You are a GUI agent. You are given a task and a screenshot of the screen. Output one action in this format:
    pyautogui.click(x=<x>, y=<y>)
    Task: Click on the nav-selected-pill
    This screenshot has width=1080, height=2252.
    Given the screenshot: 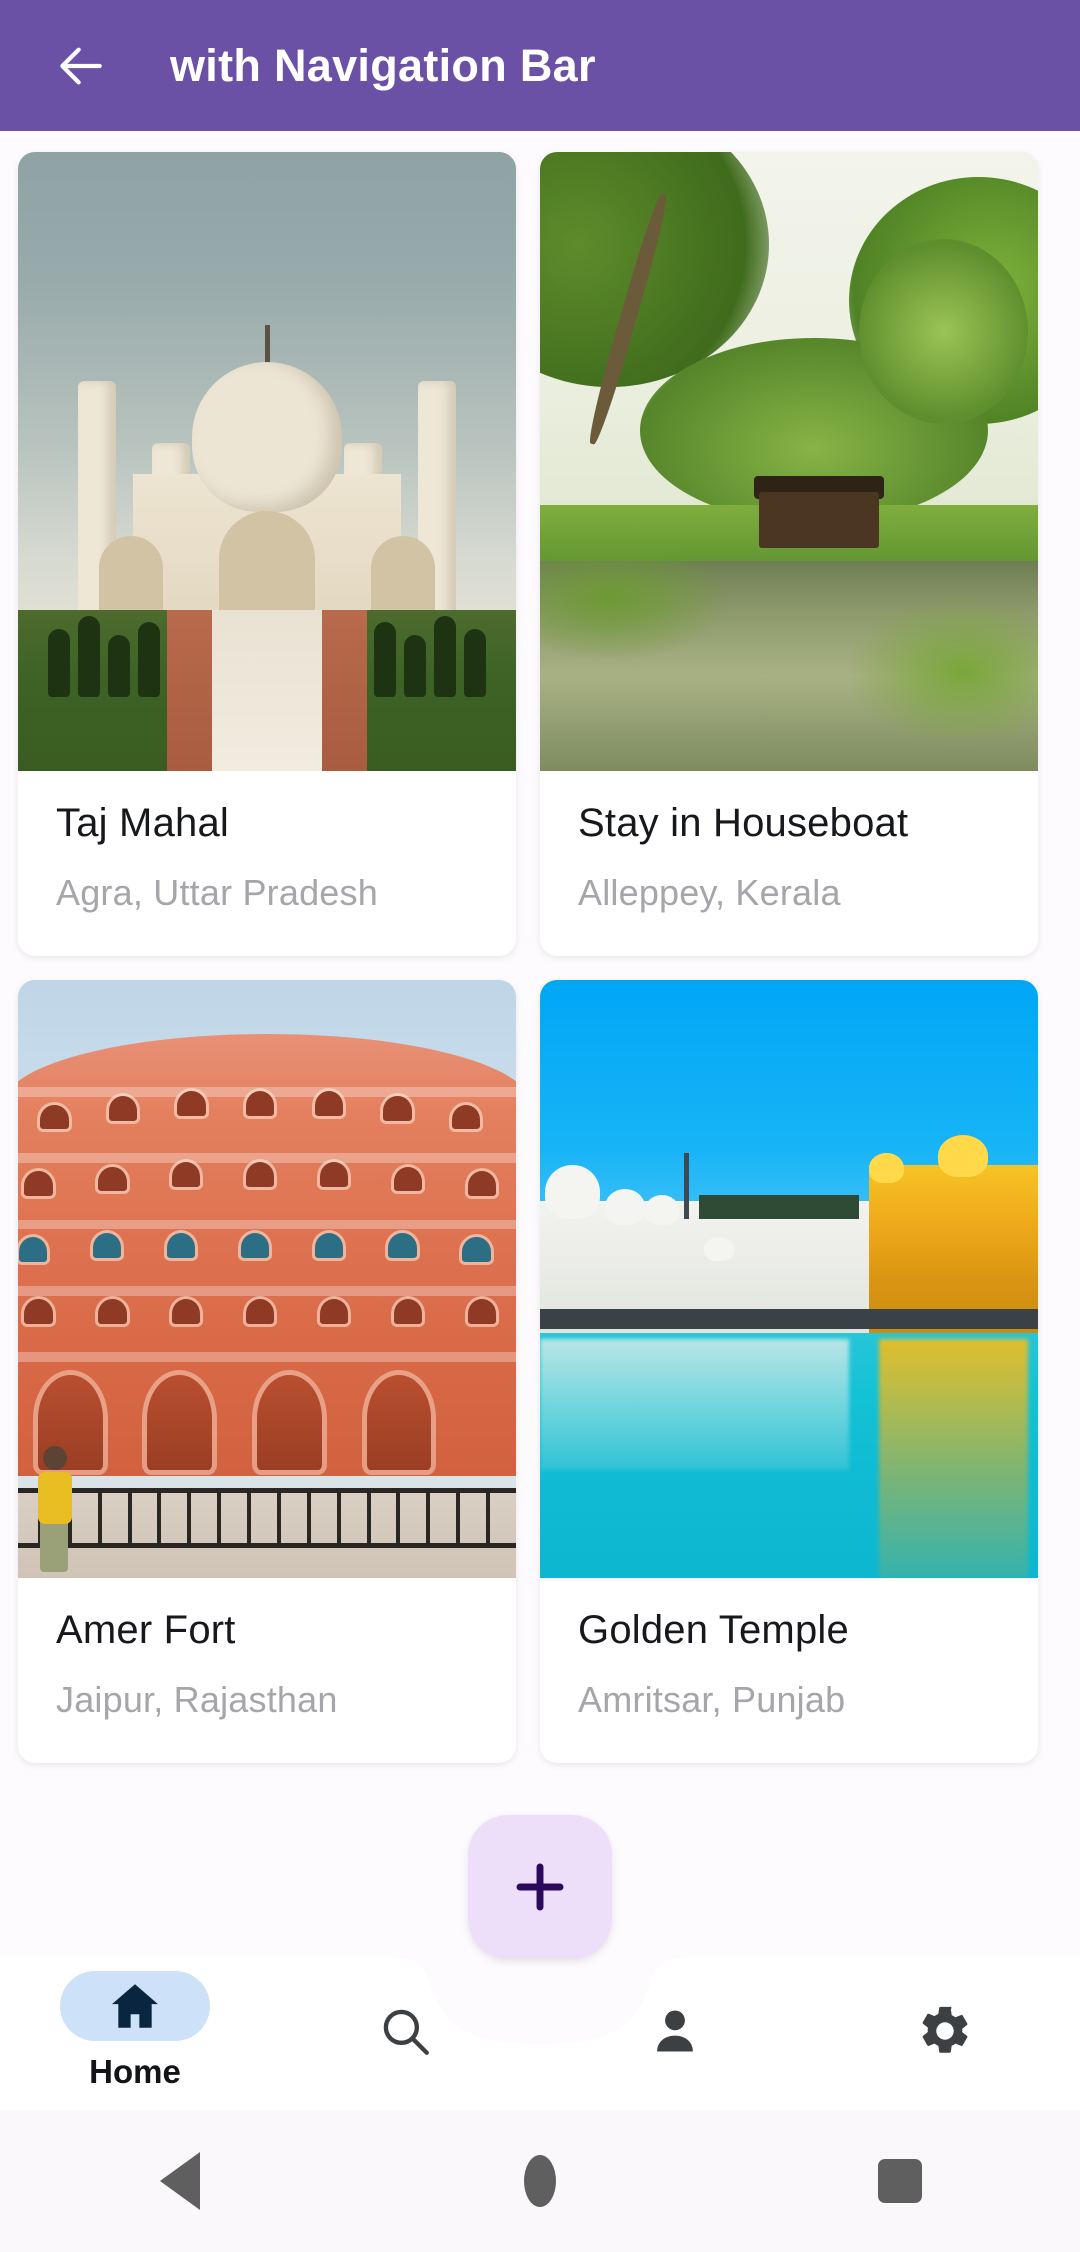 What is the action you would take?
    pyautogui.click(x=135, y=2006)
    